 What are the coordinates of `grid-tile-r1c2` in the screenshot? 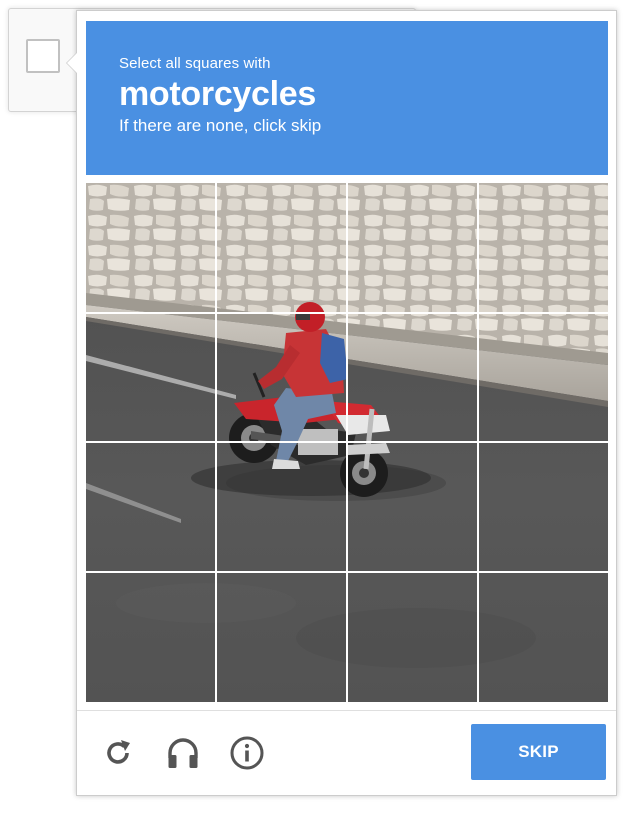 It's located at (281, 247).